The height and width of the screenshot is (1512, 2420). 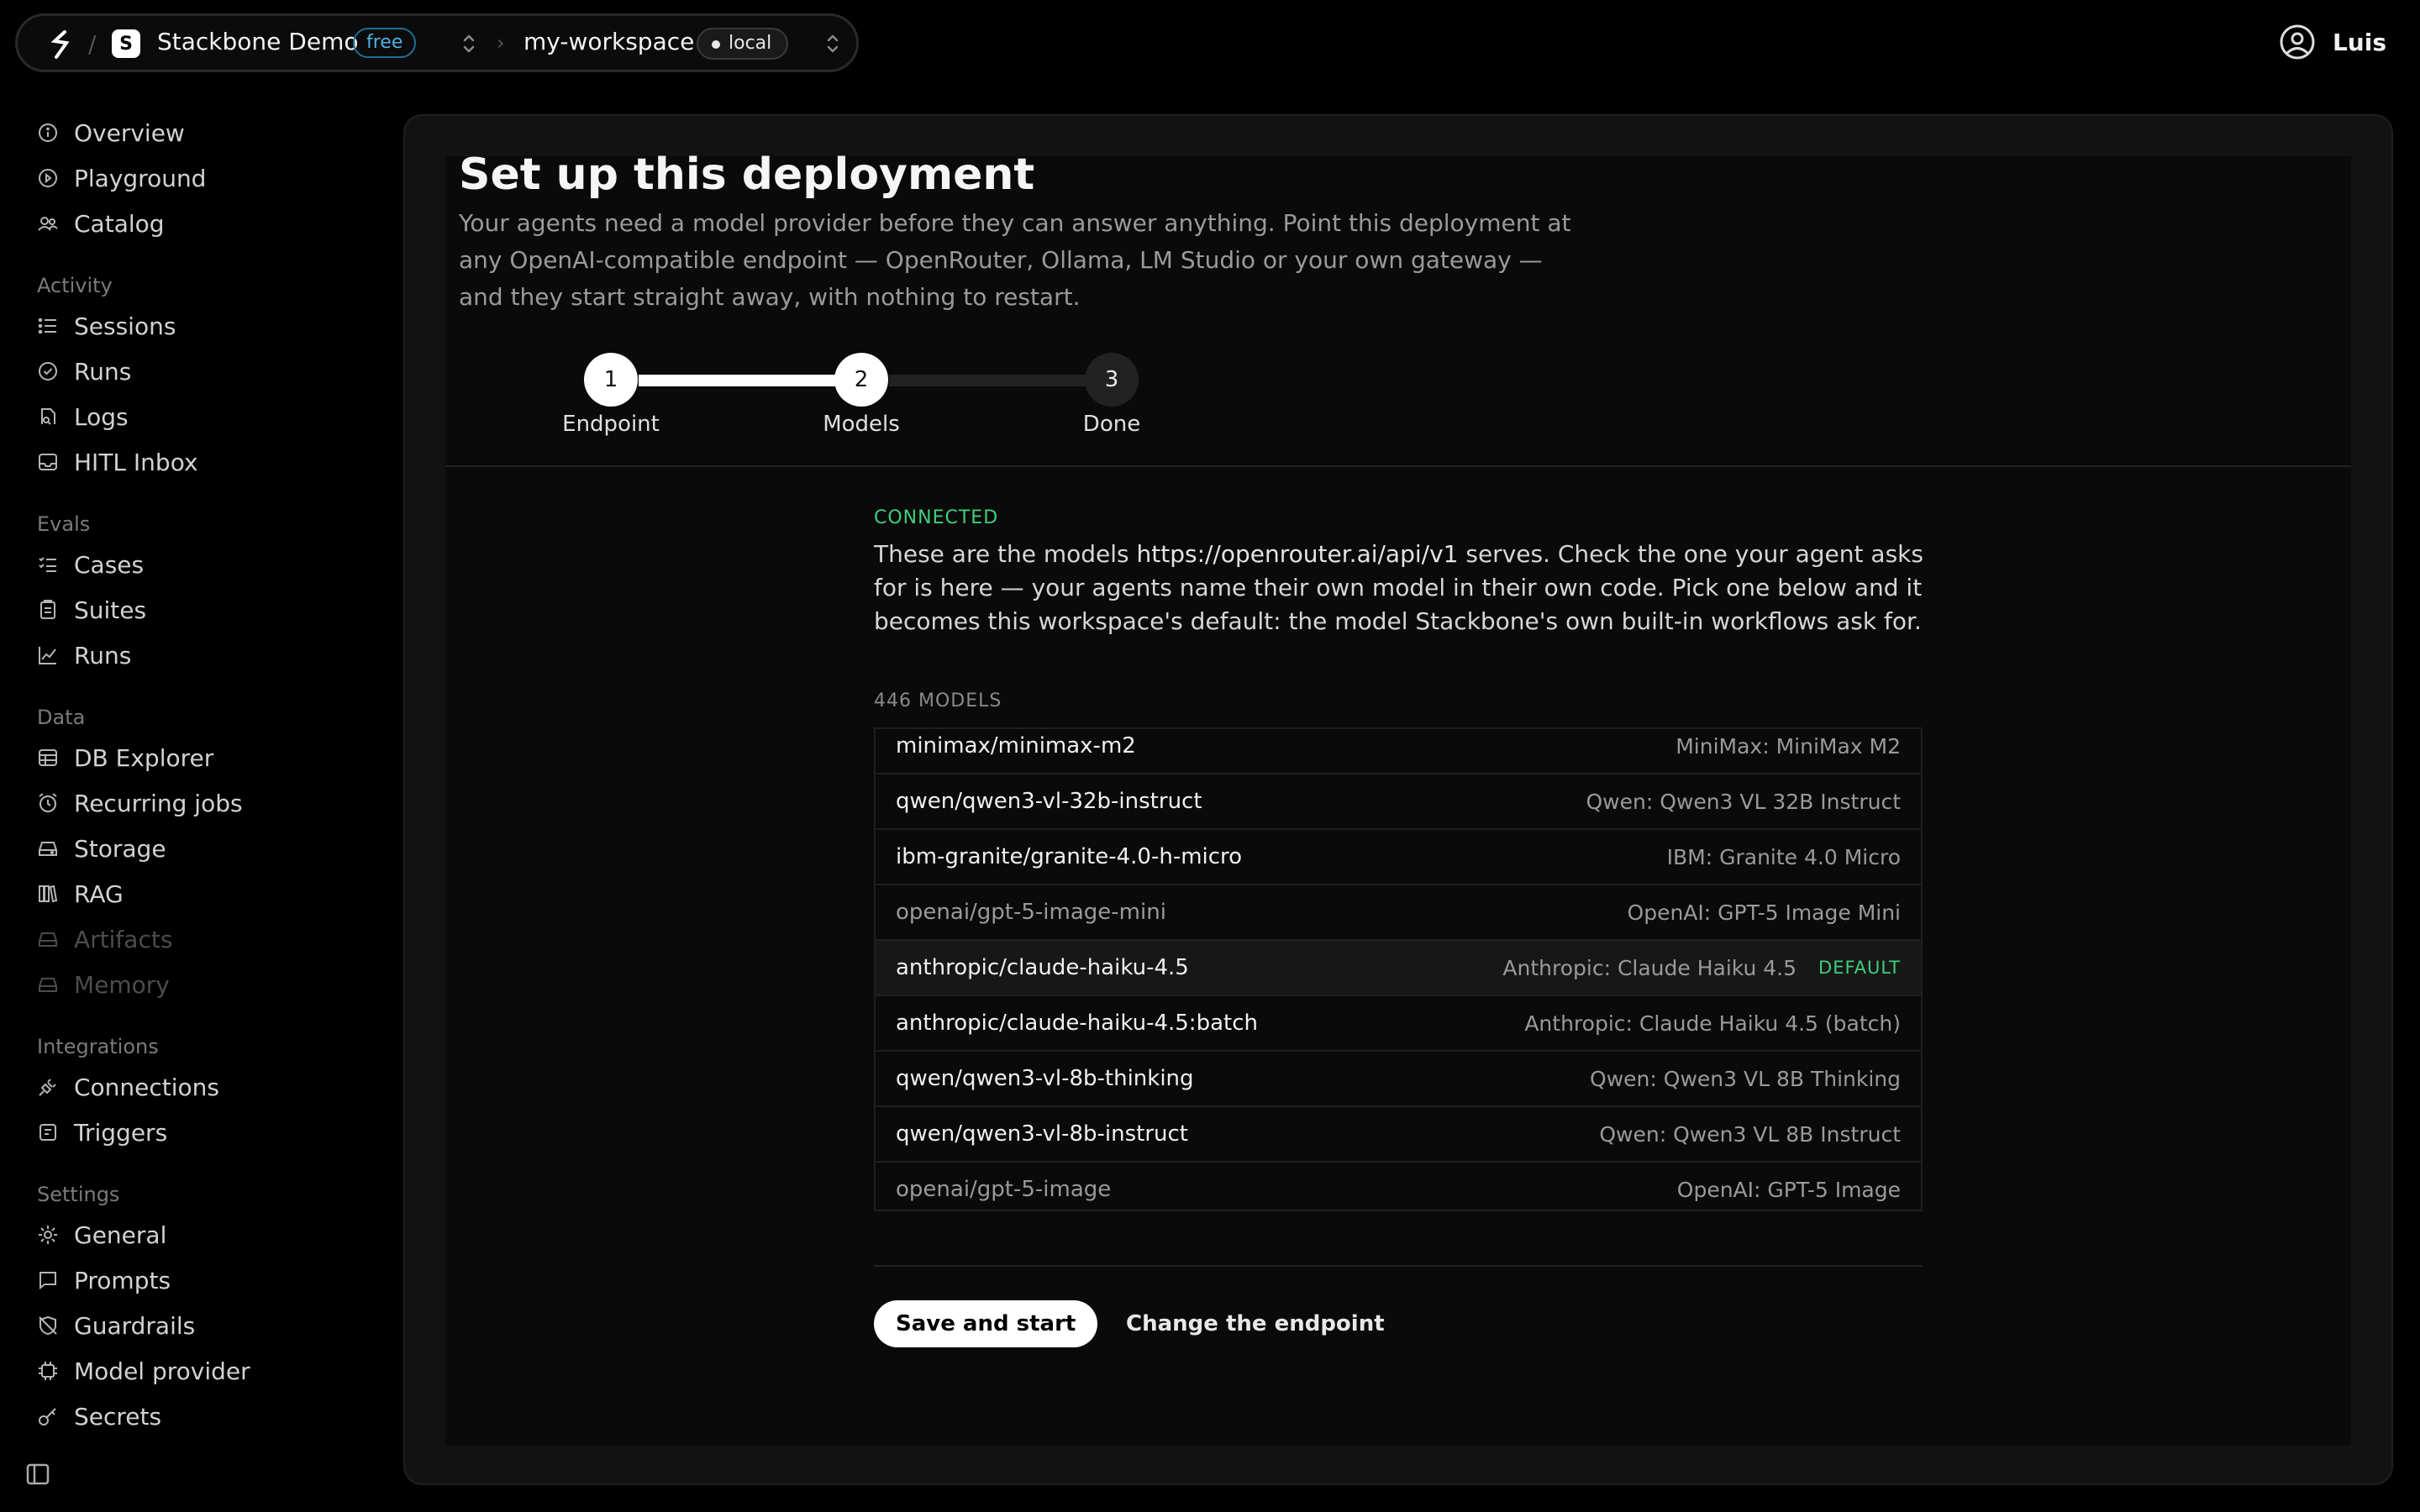 I want to click on model-meta: OpenAI: GPT-5 Image, so click(x=1789, y=1190).